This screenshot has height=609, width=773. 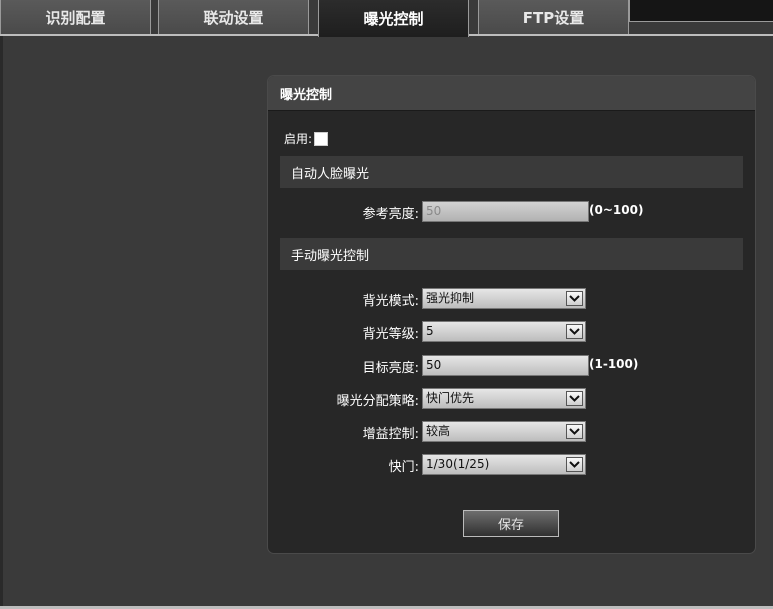 I want to click on exposure-strategy-value: 快门优先, so click(x=450, y=398).